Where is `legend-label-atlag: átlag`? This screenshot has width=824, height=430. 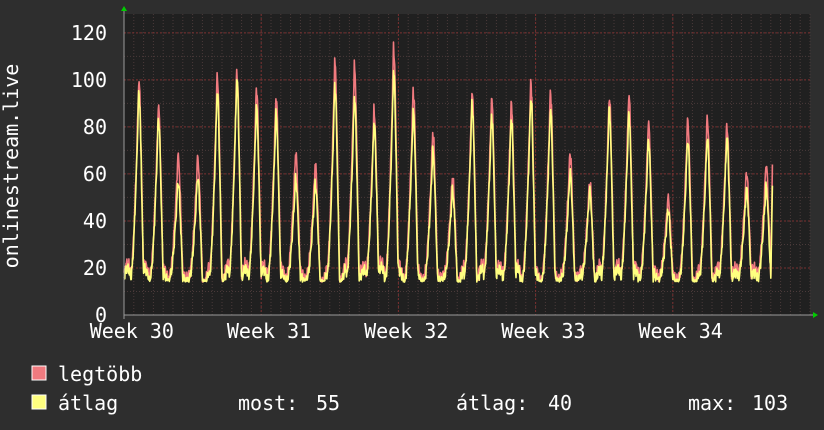
legend-label-atlag: átlag is located at coordinates (88, 403).